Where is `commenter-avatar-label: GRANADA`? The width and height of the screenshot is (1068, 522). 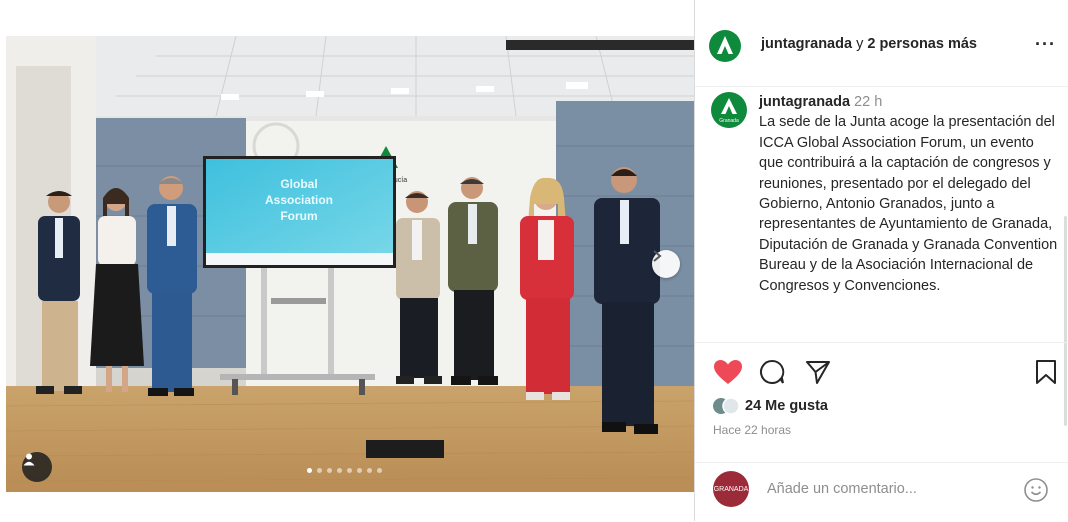
commenter-avatar-label: GRANADA is located at coordinates (731, 489).